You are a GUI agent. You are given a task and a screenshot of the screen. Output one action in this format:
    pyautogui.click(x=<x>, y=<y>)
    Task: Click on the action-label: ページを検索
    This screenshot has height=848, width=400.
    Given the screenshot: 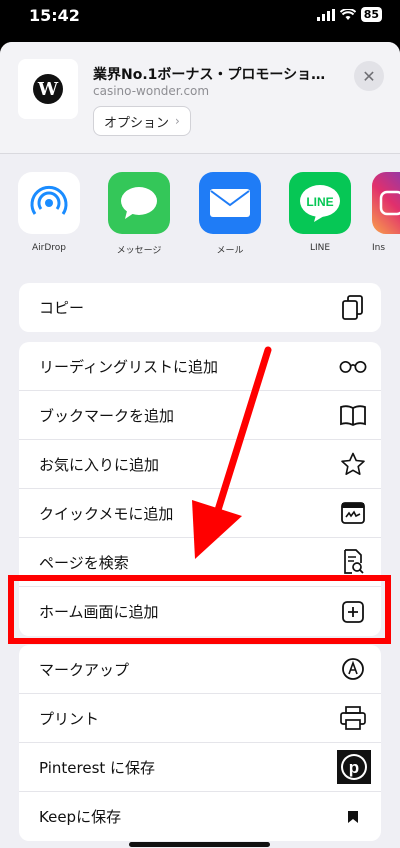 What is the action you would take?
    pyautogui.click(x=84, y=562)
    